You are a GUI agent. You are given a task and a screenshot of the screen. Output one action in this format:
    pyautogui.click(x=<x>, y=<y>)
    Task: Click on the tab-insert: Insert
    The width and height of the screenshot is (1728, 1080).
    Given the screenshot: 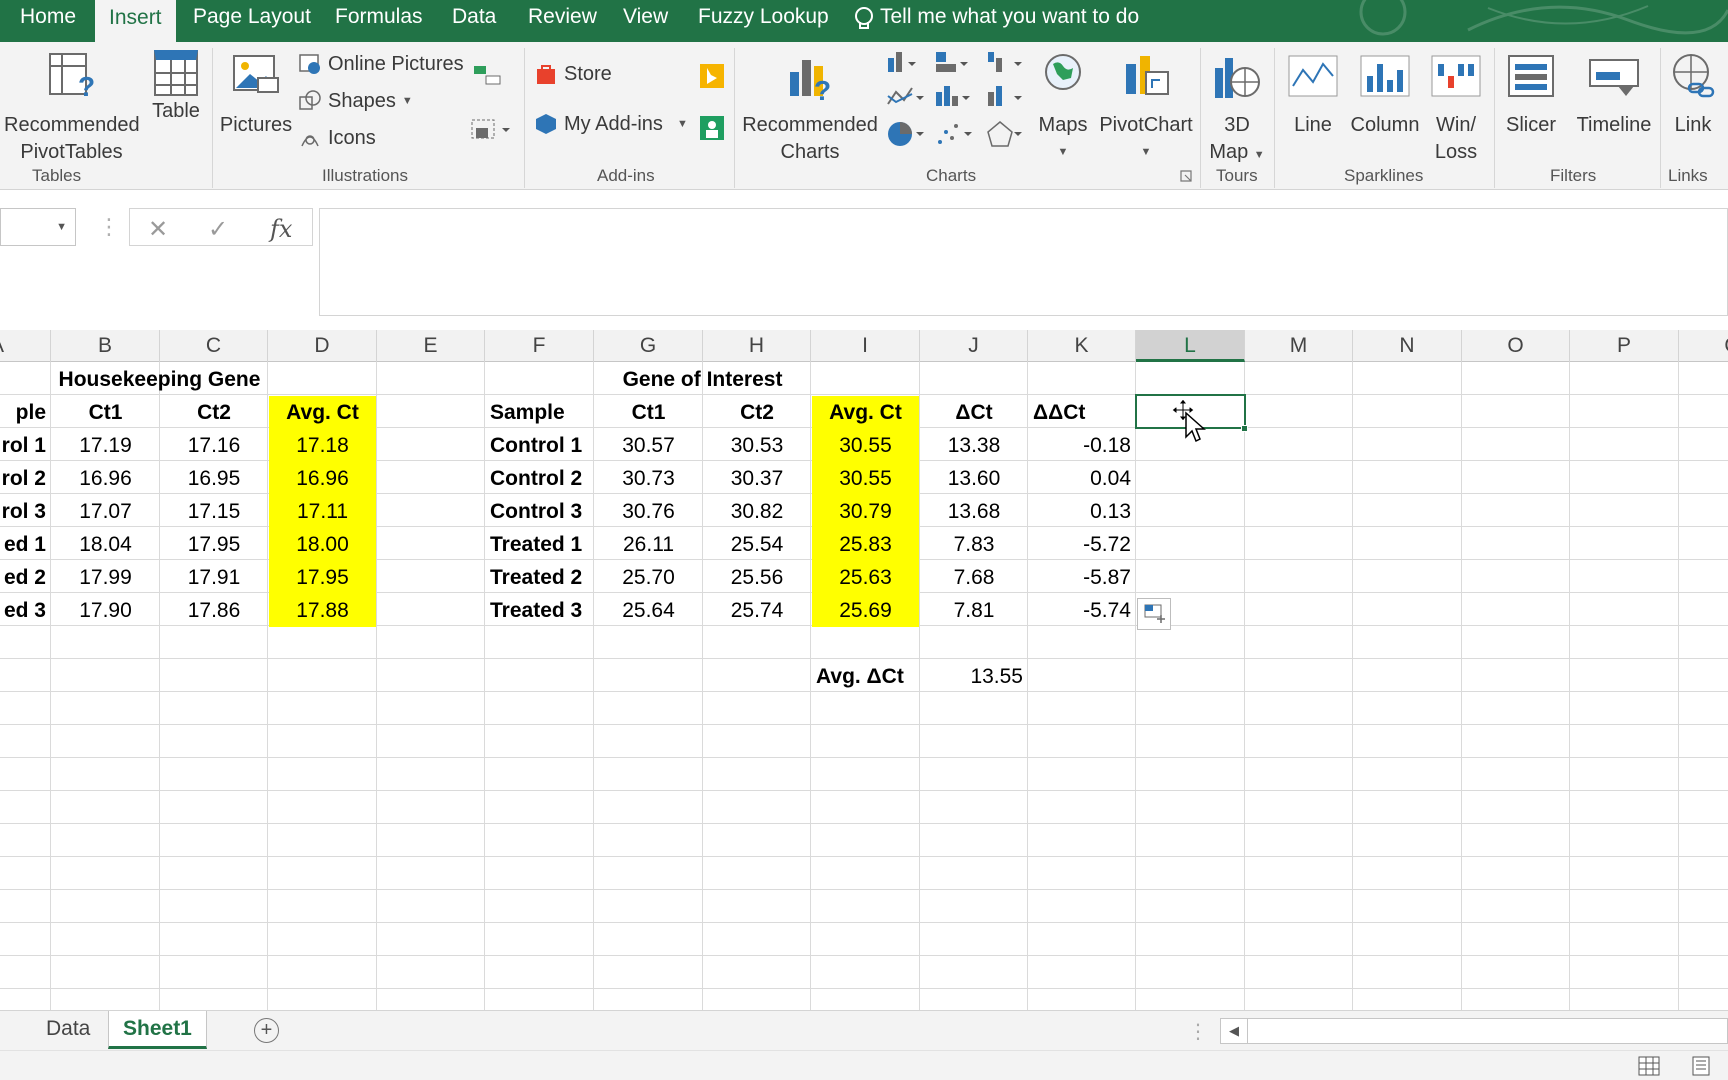 What is the action you would take?
    pyautogui.click(x=135, y=21)
    